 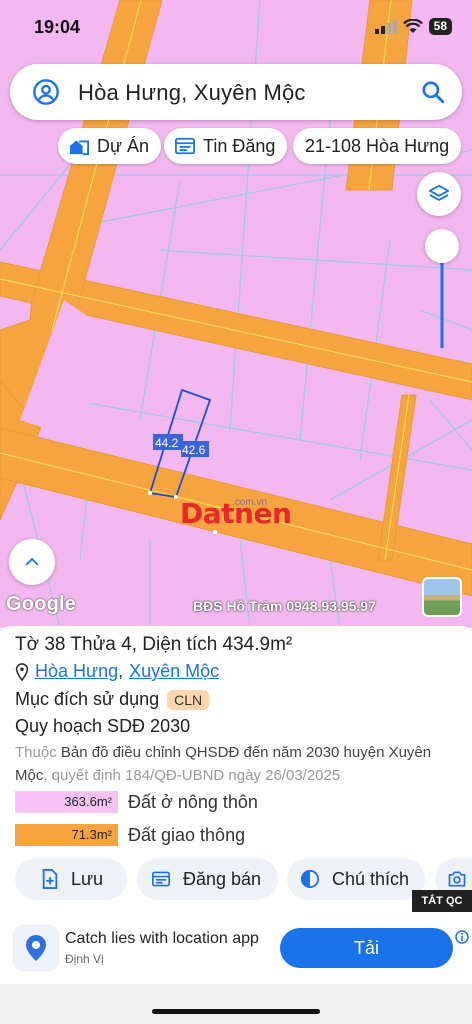 I want to click on map-credit: BĐS Hồ Tràm 0948.93.95.97, so click(x=284, y=606).